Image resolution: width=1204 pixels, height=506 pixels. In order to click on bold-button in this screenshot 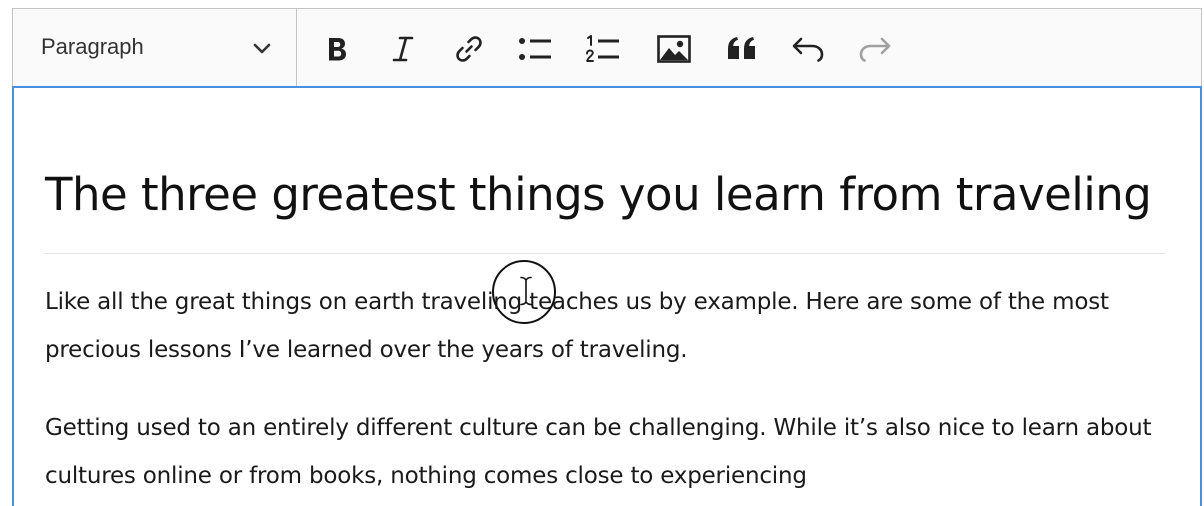, I will do `click(337, 49)`.